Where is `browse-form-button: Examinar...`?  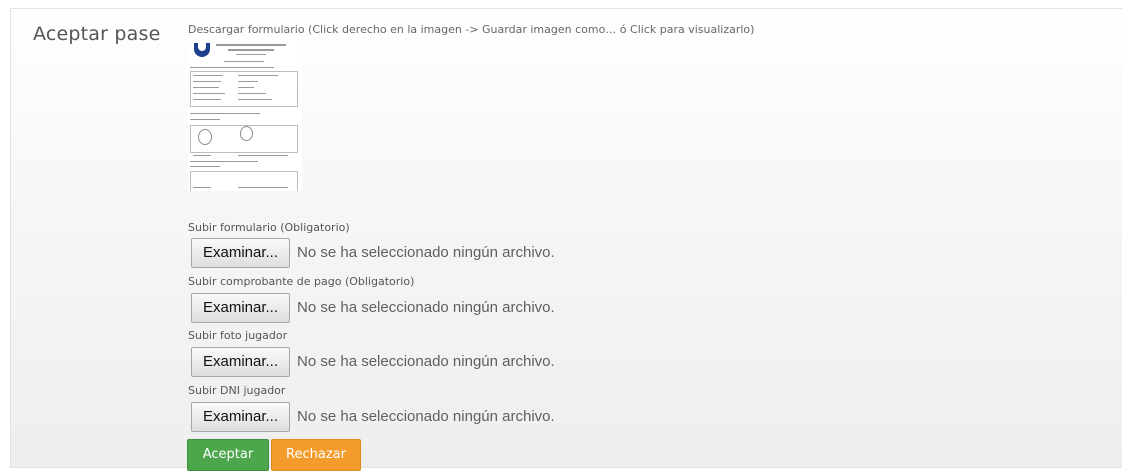 browse-form-button: Examinar... is located at coordinates (240, 253).